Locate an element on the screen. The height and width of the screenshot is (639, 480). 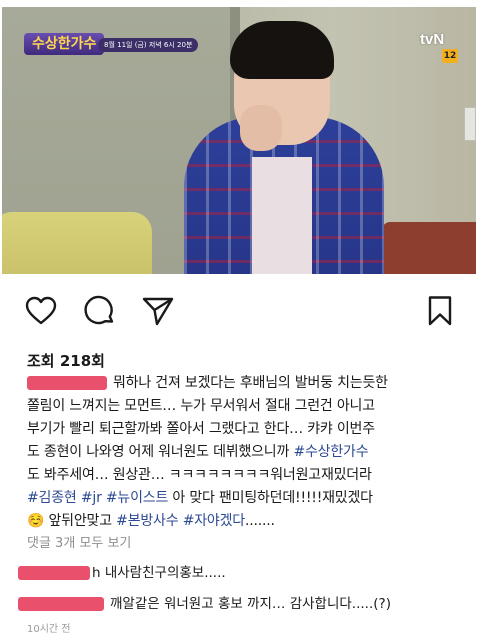
caption-line-3: 부기가 빨리 퇴근할까봐 쫄아서 그랬다고 한다… 캬캬 이번주 is located at coordinates (201, 429).